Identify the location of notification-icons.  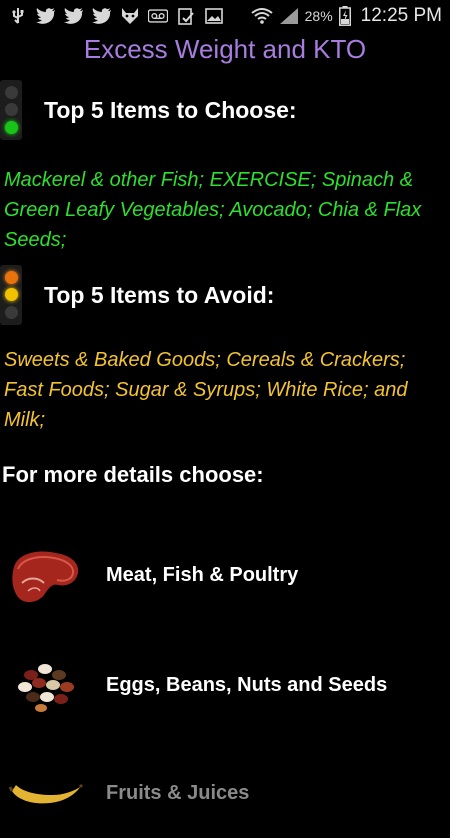
(112, 16).